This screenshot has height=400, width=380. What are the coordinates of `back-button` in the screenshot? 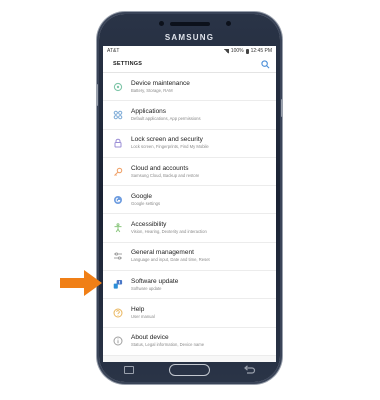 It's located at (249, 370).